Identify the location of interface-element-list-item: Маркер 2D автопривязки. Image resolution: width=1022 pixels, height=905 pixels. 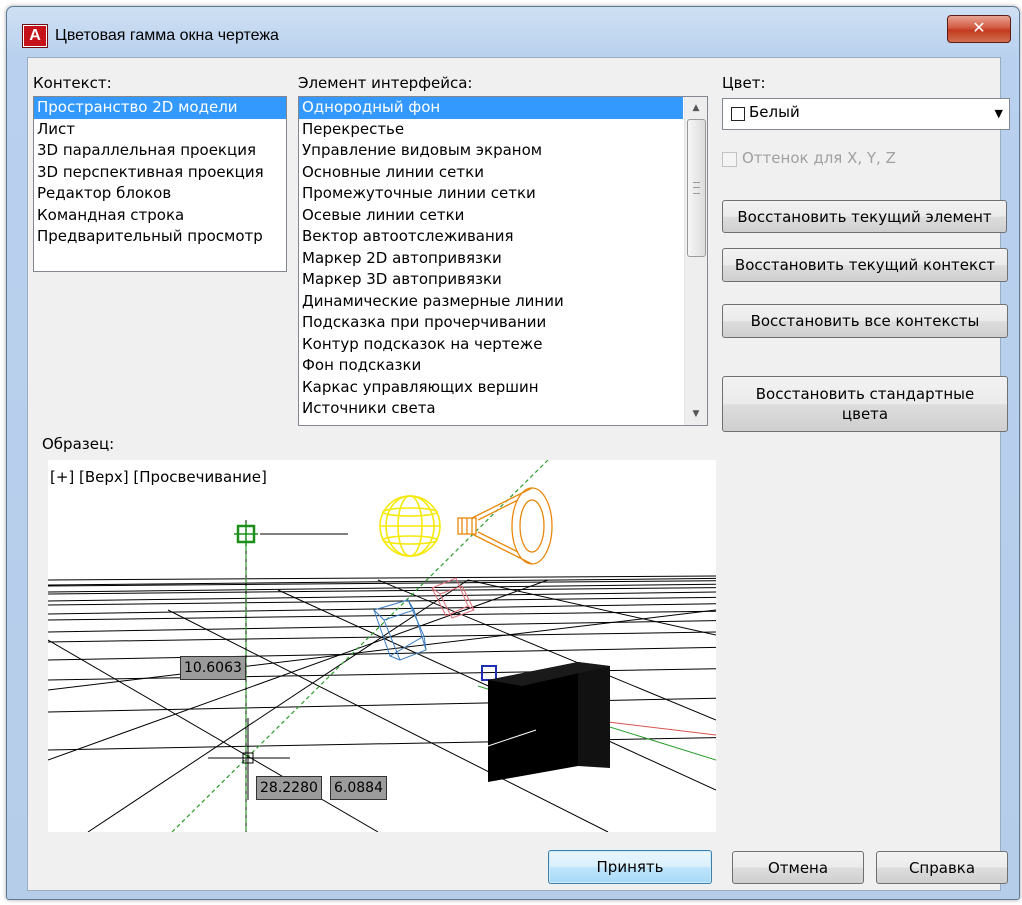
(491, 259).